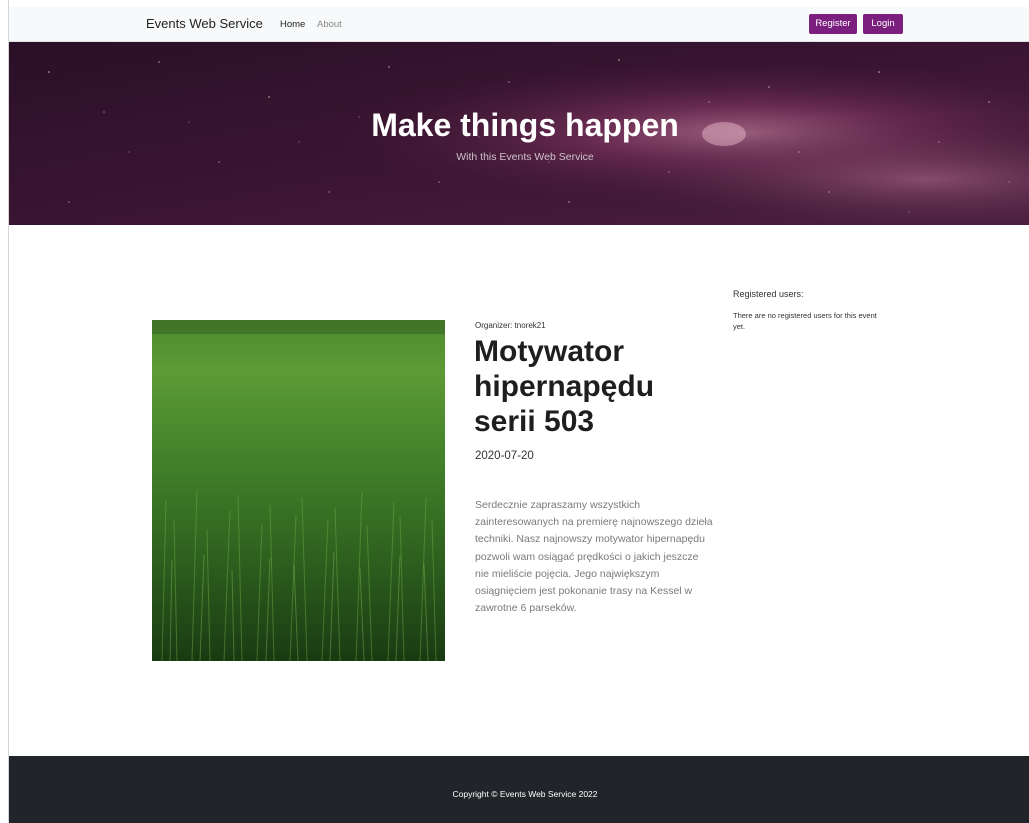 This screenshot has width=1029, height=823. I want to click on footer: Copyright © Events Web Service 2022, so click(519, 789).